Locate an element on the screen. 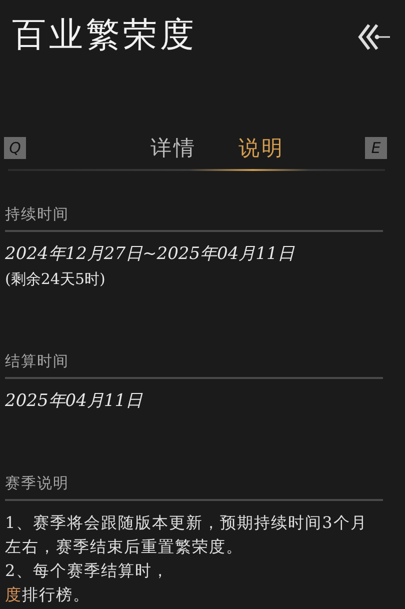  description-text: 1、赛季将会跟随版本更新，预期持续时间3个月左右，赛季结束后重置繁荣度。 is located at coordinates (186, 535).